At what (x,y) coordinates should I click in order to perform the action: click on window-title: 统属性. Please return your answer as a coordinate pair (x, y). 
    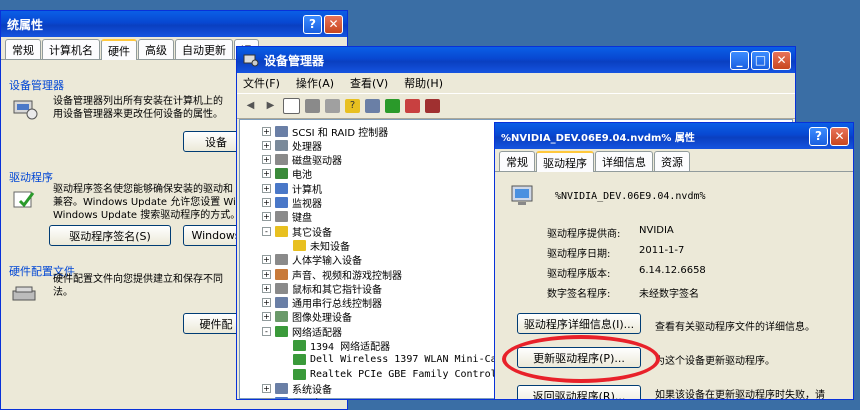
    Looking at the image, I should click on (25, 24).